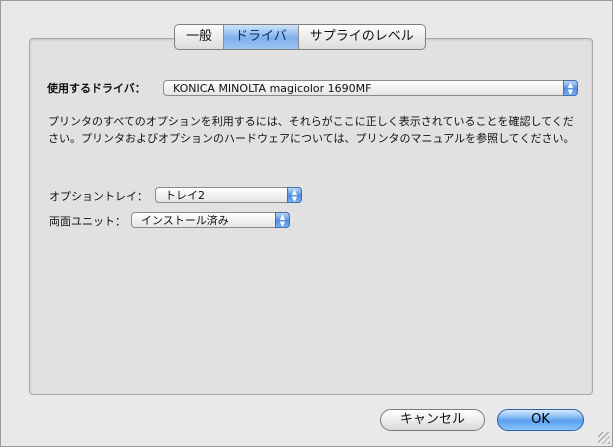 The image size is (613, 447). What do you see at coordinates (604, 438) in the screenshot?
I see `resize-grip-icon` at bounding box center [604, 438].